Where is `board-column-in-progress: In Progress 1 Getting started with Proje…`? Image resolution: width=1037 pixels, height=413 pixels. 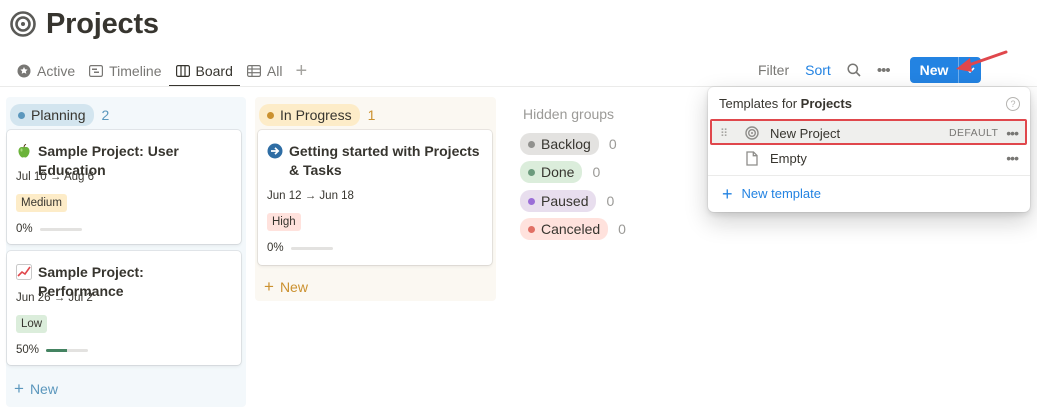
board-column-in-progress: In Progress 1 Getting started with Proje… is located at coordinates (375, 199).